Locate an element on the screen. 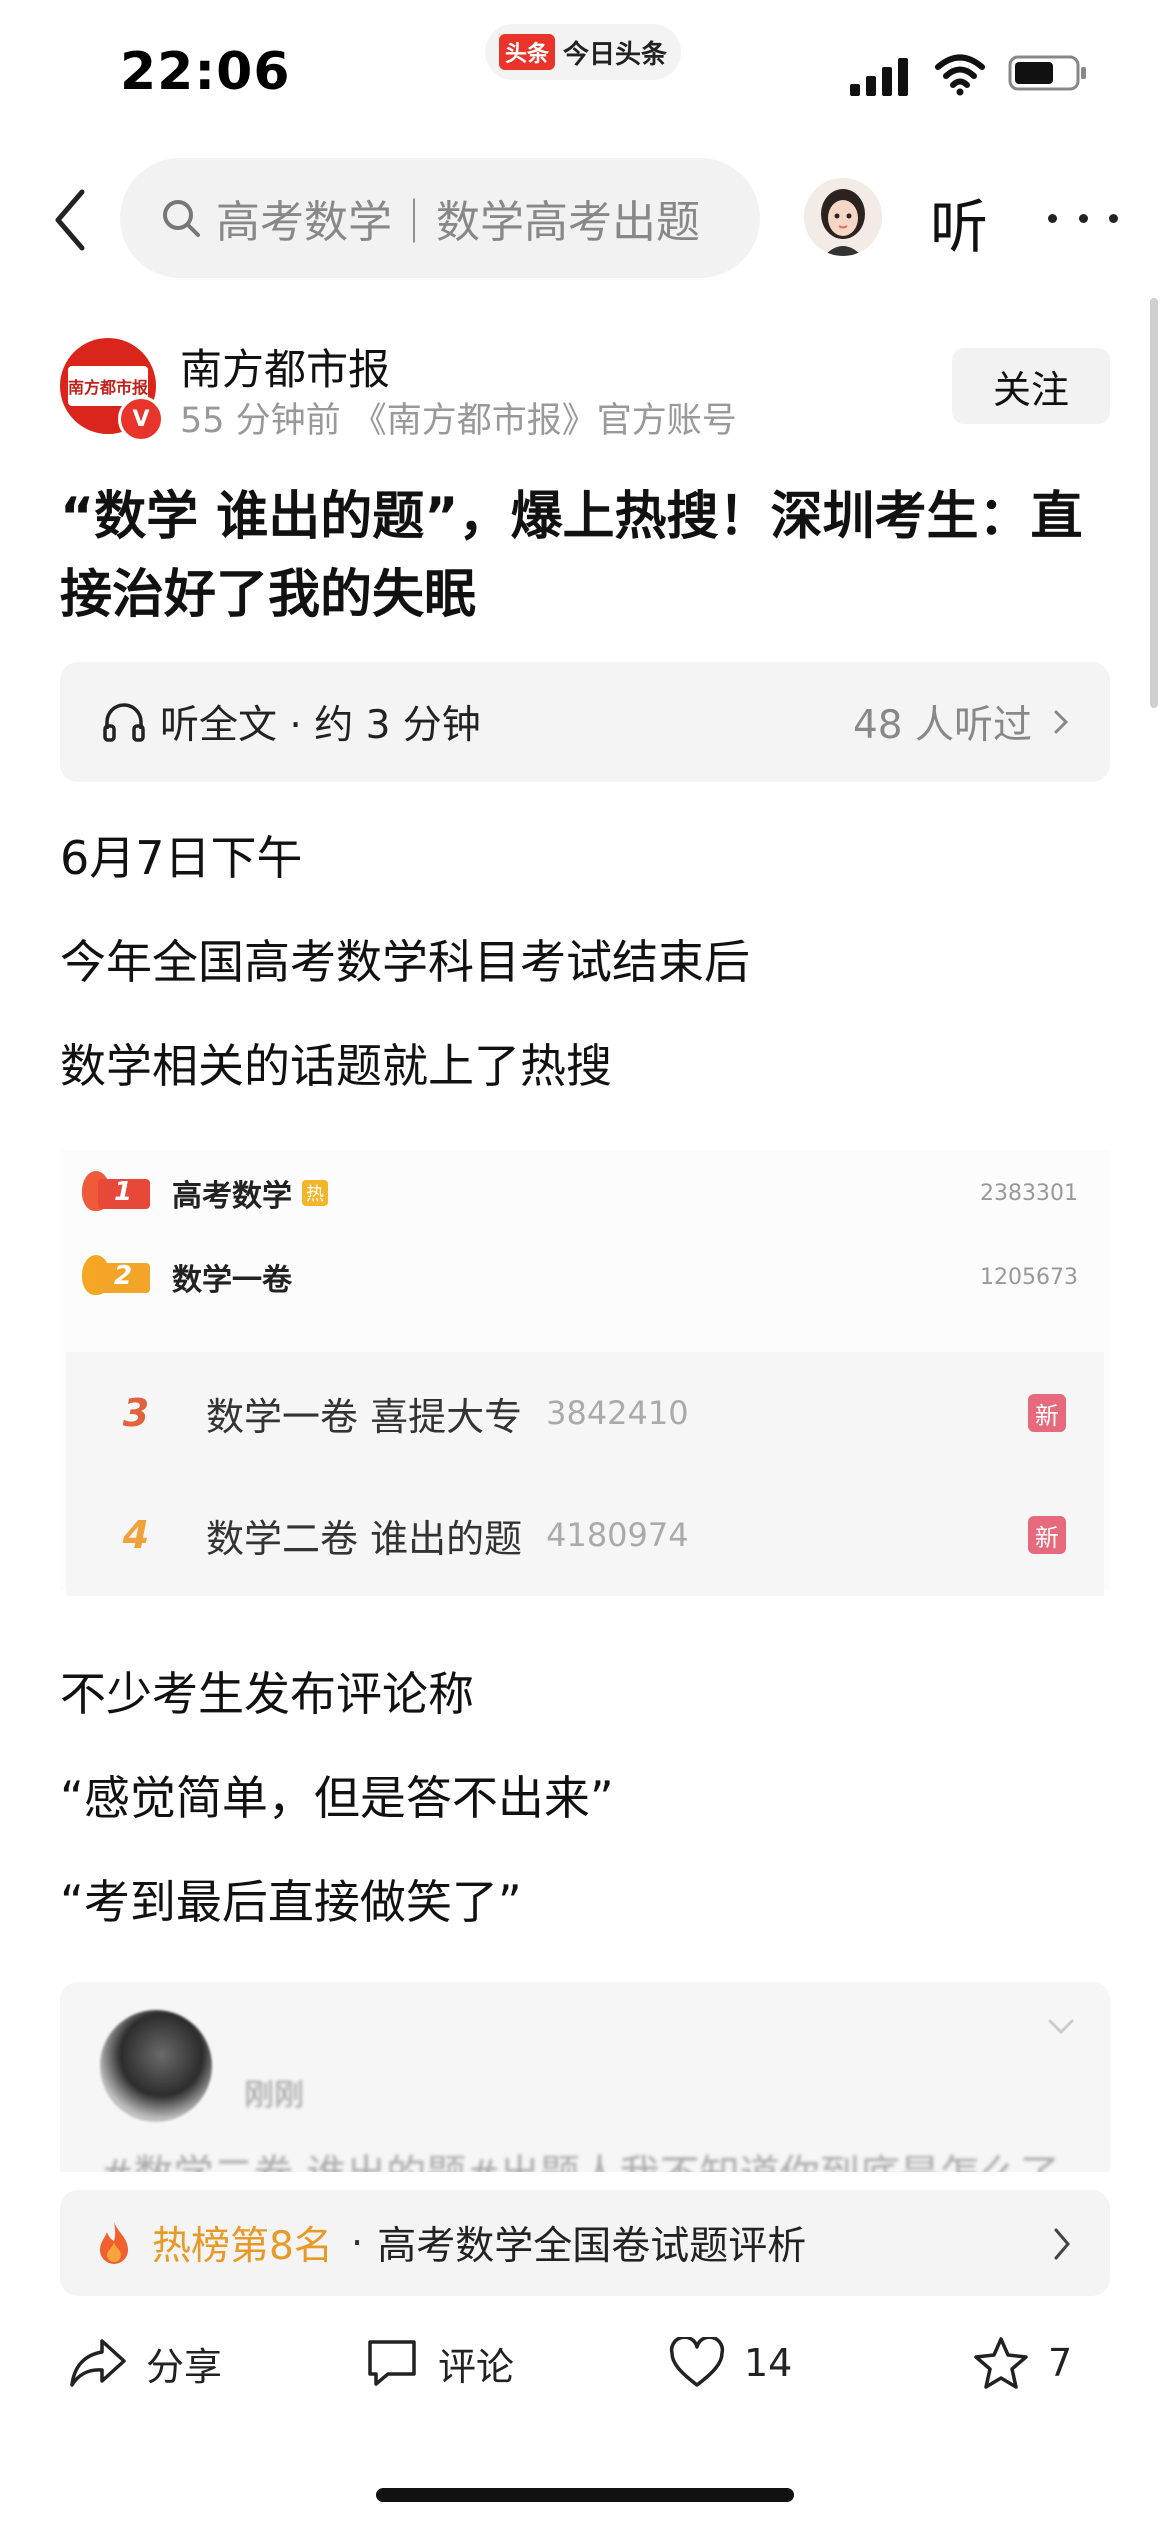 The height and width of the screenshot is (2532, 1170). commenter-avatar is located at coordinates (156, 2066).